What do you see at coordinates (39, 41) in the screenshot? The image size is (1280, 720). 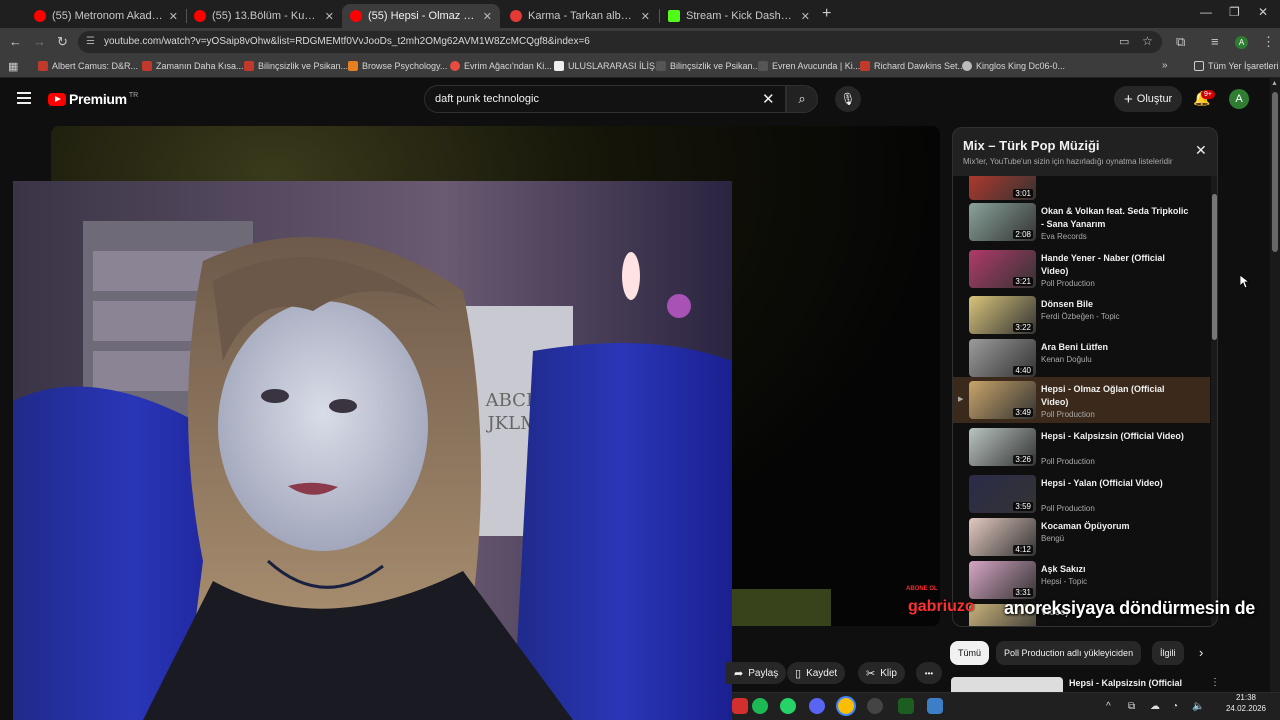 I see `forward-arrow-icon: →` at bounding box center [39, 41].